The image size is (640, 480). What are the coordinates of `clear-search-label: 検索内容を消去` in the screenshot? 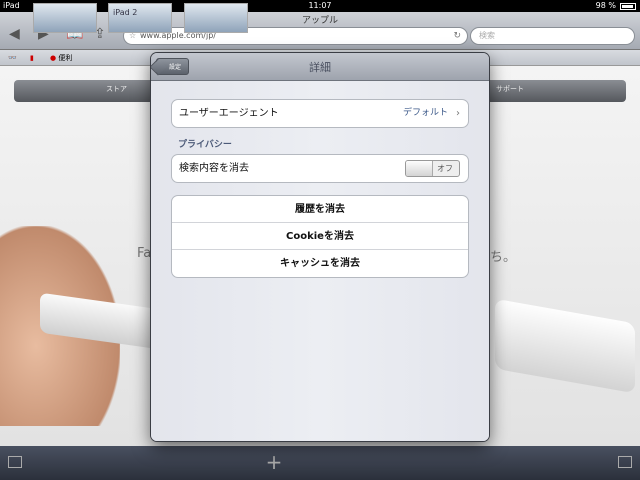 It's located at (214, 168).